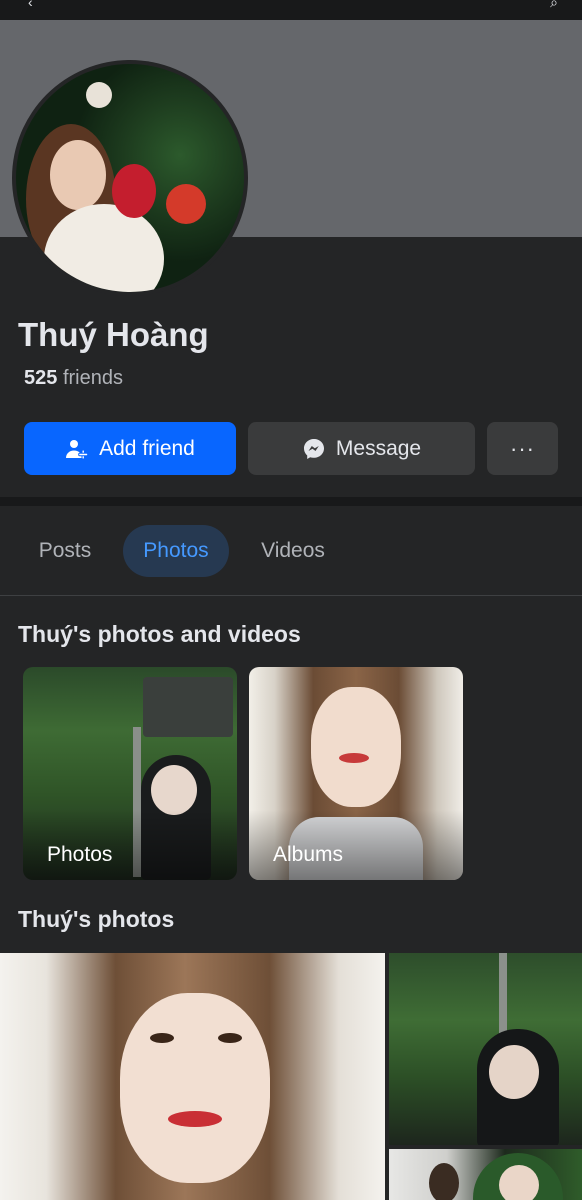 The height and width of the screenshot is (1200, 582). What do you see at coordinates (293, 551) in the screenshot?
I see `tab-videos: Videos` at bounding box center [293, 551].